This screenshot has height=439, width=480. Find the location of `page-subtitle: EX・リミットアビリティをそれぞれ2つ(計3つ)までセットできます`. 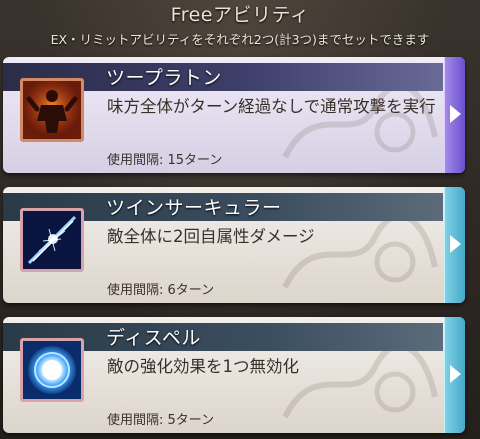

page-subtitle: EX・リミットアビリティをそれぞれ2つ(計3つ)までセットできます is located at coordinates (240, 39).